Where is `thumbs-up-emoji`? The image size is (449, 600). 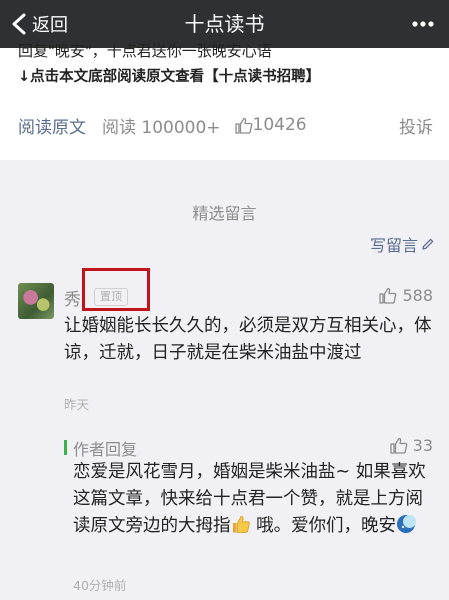 thumbs-up-emoji is located at coordinates (241, 524).